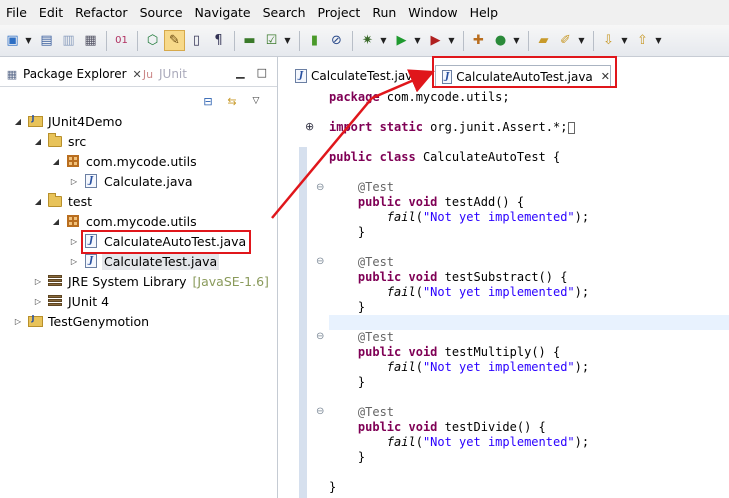 The width and height of the screenshot is (729, 498). I want to click on search-tool-icon: ✐, so click(565, 40).